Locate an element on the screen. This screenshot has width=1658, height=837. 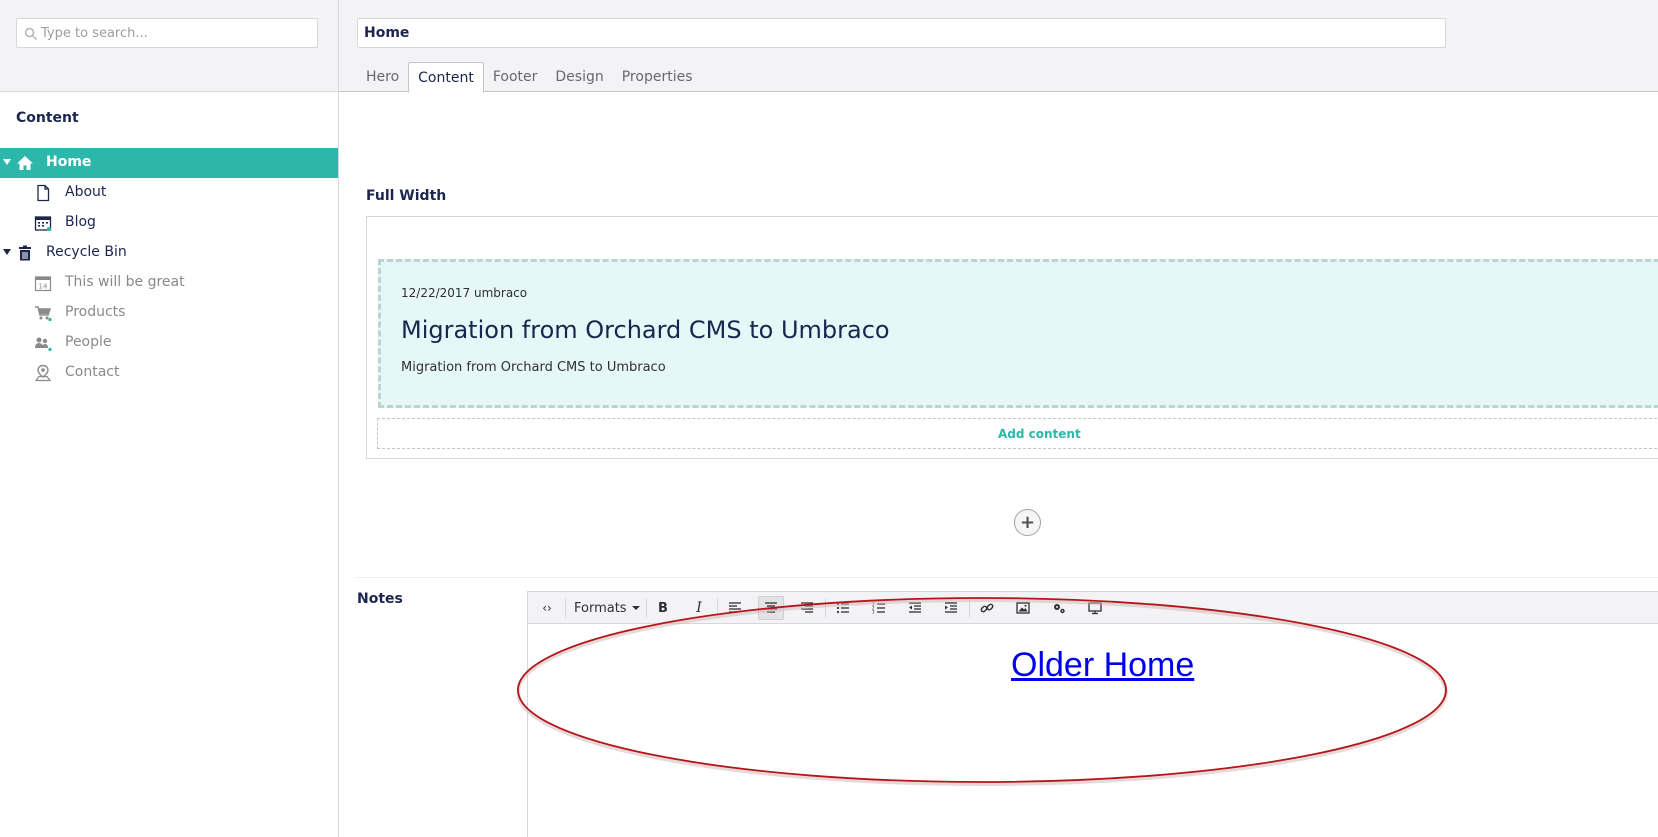
cell-meta: 12/22/2017 umbraco is located at coordinates (464, 293).